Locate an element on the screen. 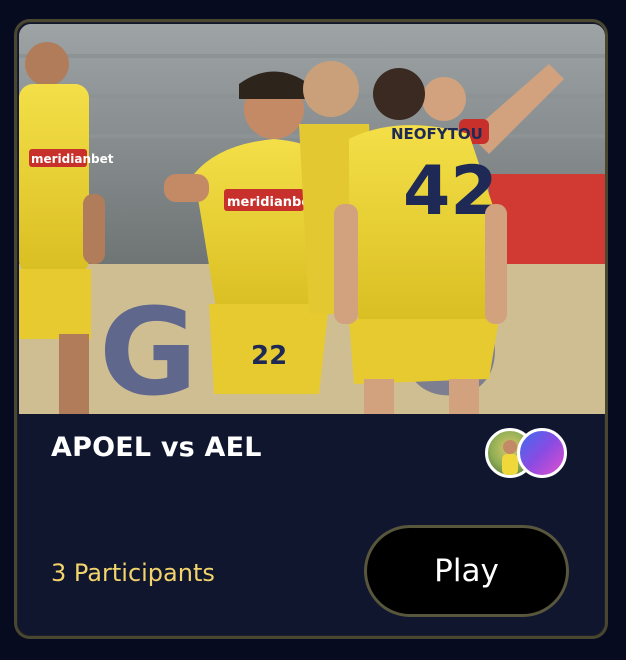 This screenshot has width=626, height=660. participant-avatars is located at coordinates (528, 453).